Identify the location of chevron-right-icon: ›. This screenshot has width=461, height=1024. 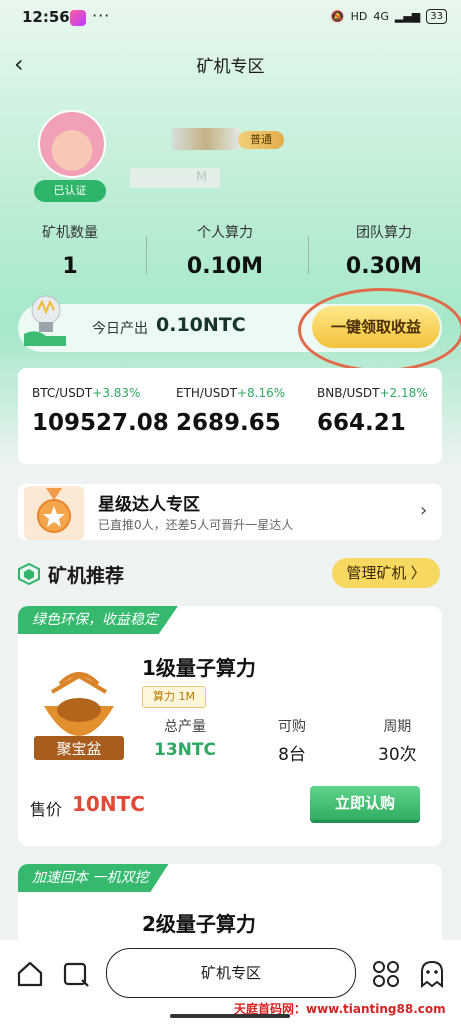
(424, 510).